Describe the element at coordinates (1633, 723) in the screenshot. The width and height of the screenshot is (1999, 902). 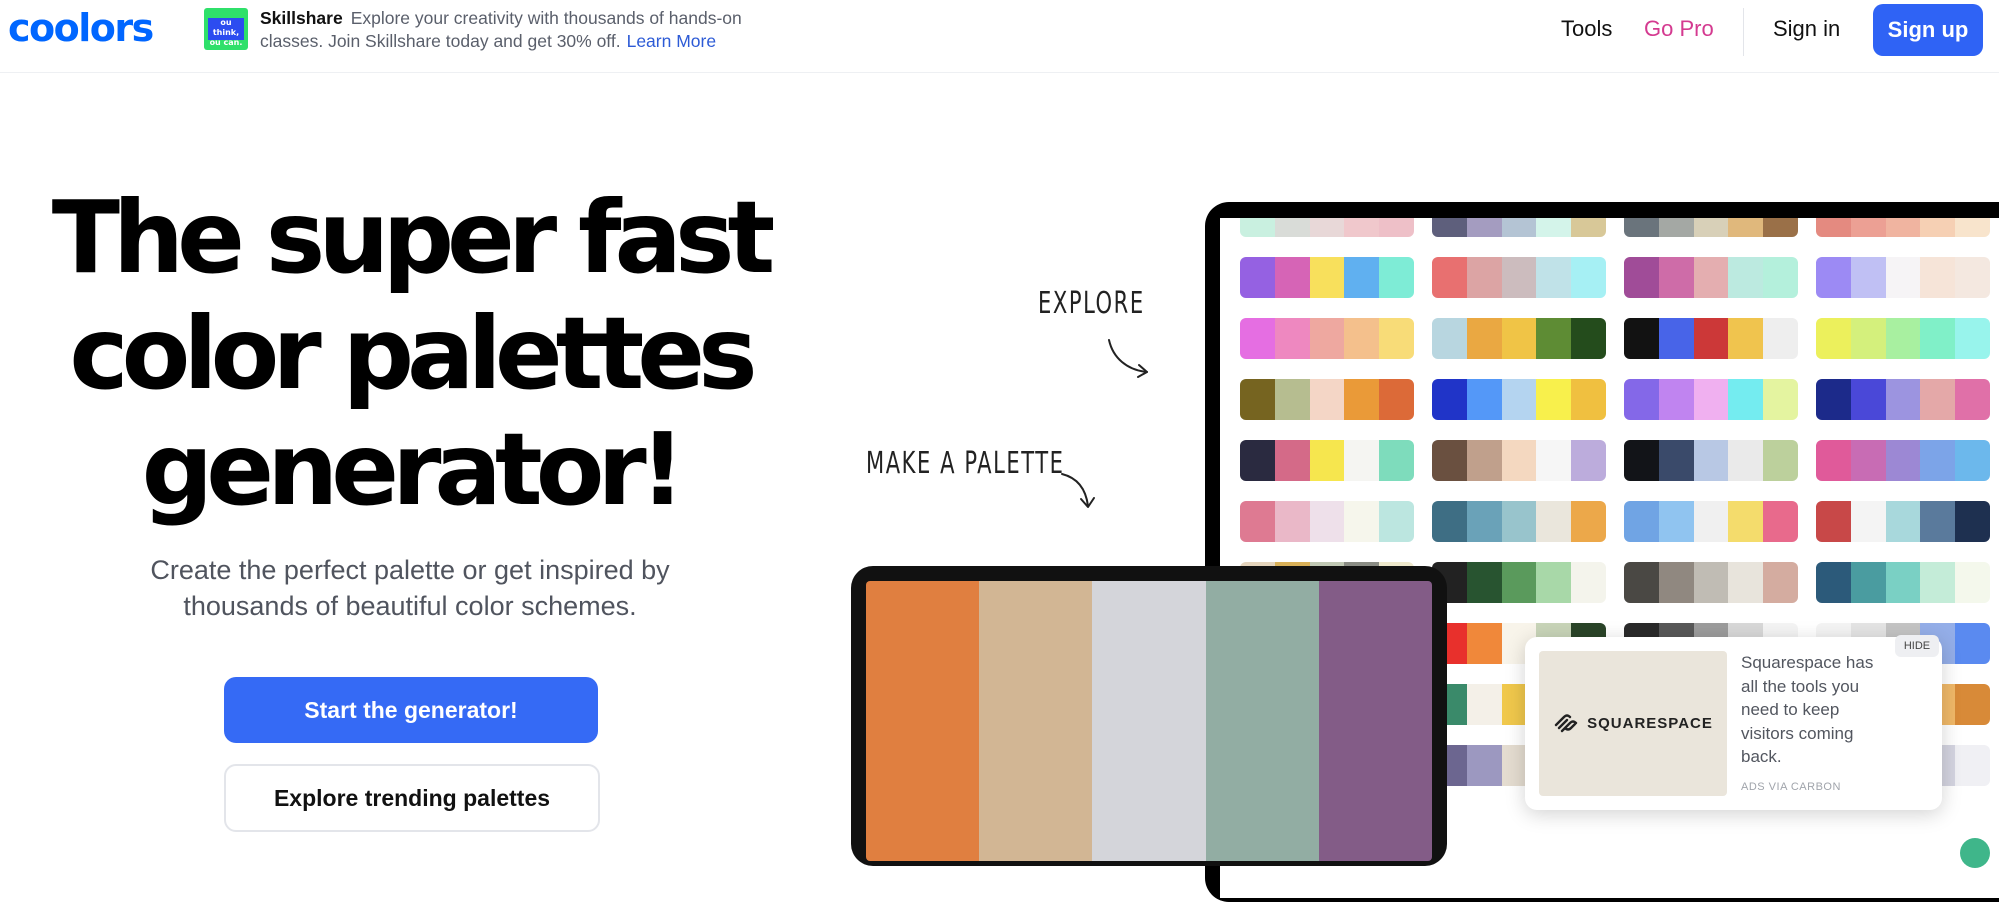
I see `squarespace-ad-image: SQUARESPACE` at that location.